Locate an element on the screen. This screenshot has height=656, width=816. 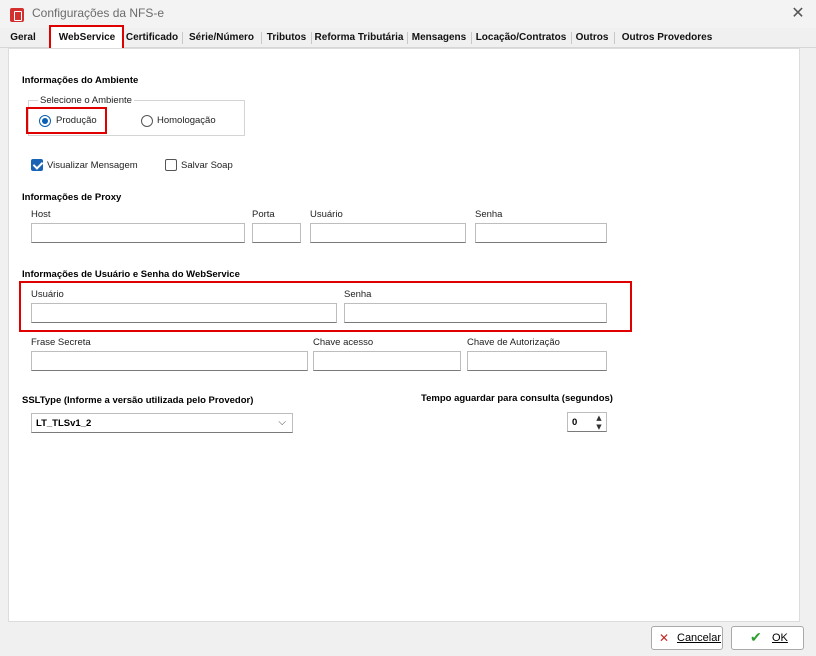
proxy-porta-input is located at coordinates (276, 233).